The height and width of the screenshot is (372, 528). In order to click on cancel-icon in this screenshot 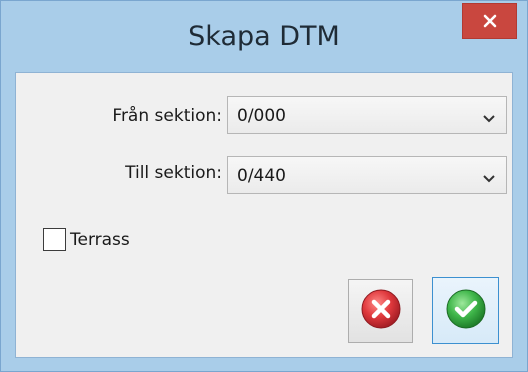, I will do `click(381, 311)`.